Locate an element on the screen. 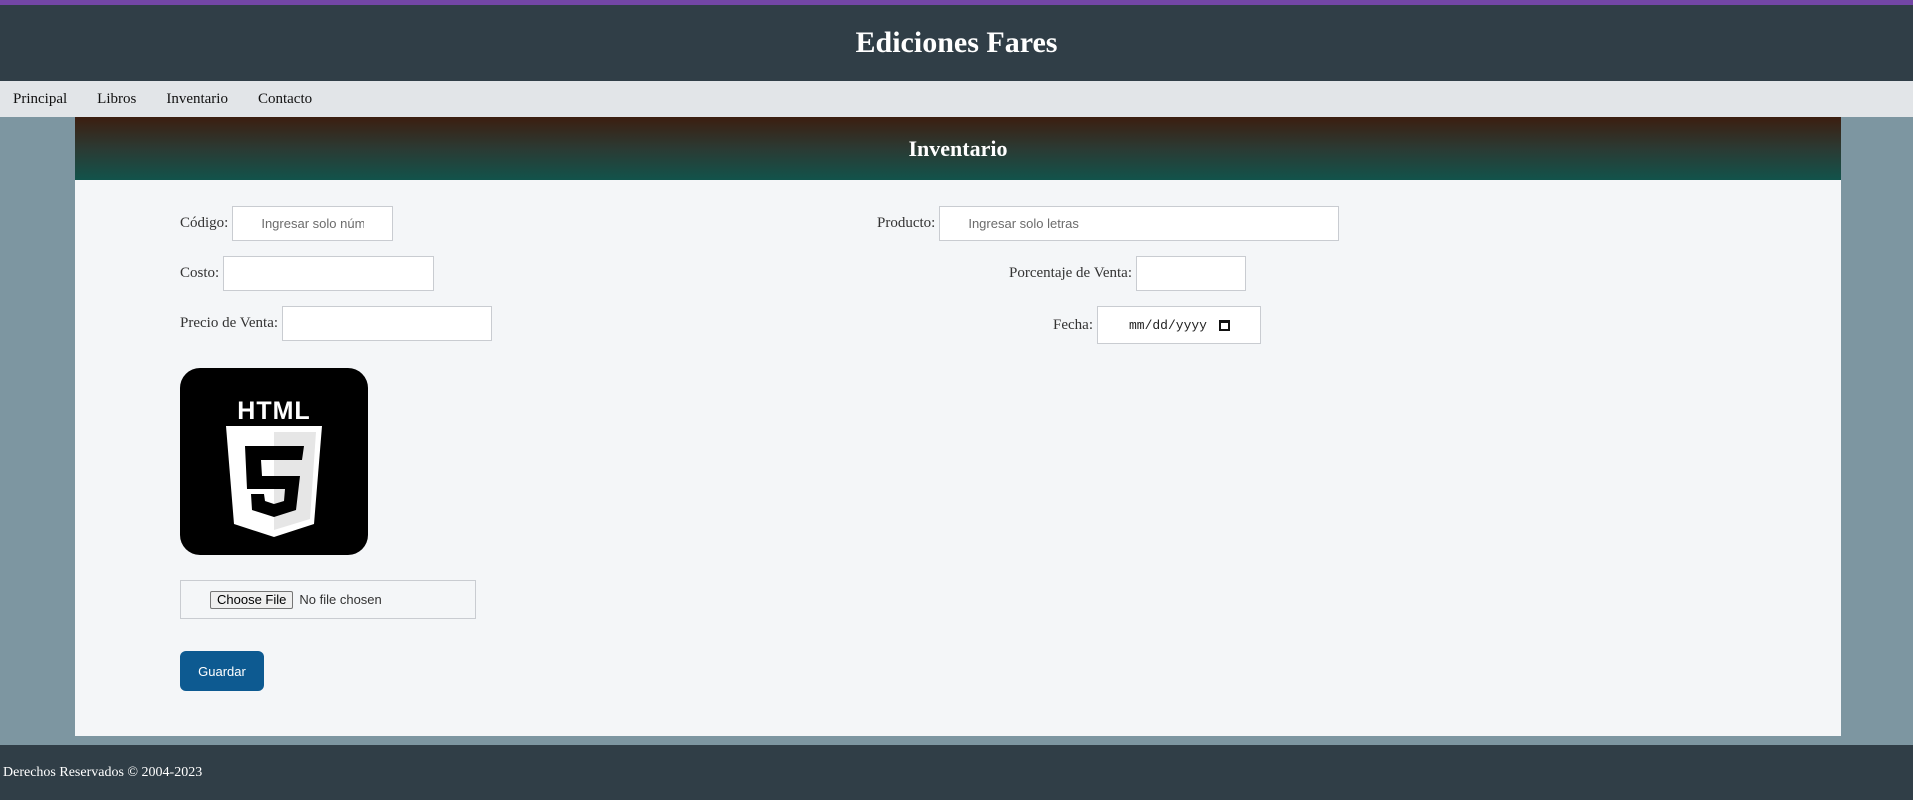 Image resolution: width=1913 pixels, height=800 pixels. site-footer: Derechos Reservados © 2004-2023 is located at coordinates (956, 772).